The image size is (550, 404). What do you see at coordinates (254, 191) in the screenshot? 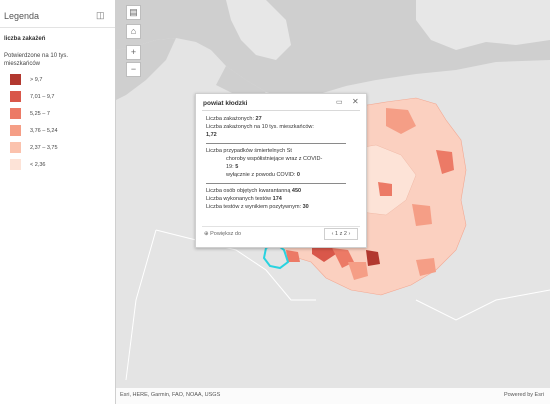
I see `popup-line: Liczba osób objętych kwarantanną 450` at bounding box center [254, 191].